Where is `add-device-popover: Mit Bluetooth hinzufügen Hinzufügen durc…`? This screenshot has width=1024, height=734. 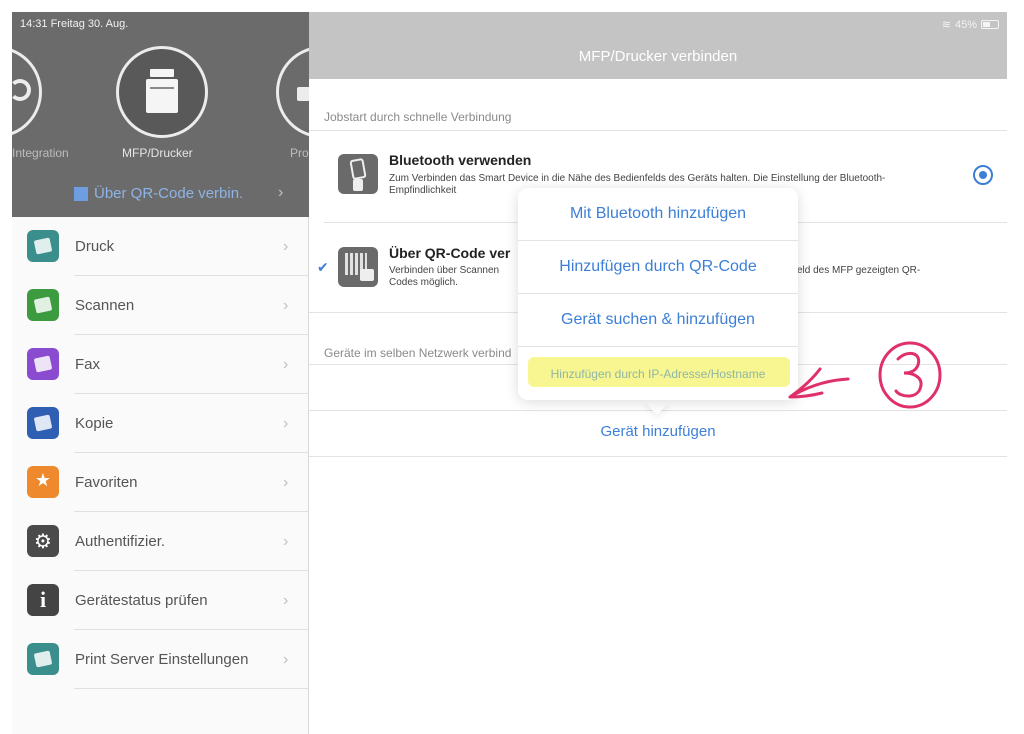 add-device-popover: Mit Bluetooth hinzufügen Hinzufügen durc… is located at coordinates (658, 294).